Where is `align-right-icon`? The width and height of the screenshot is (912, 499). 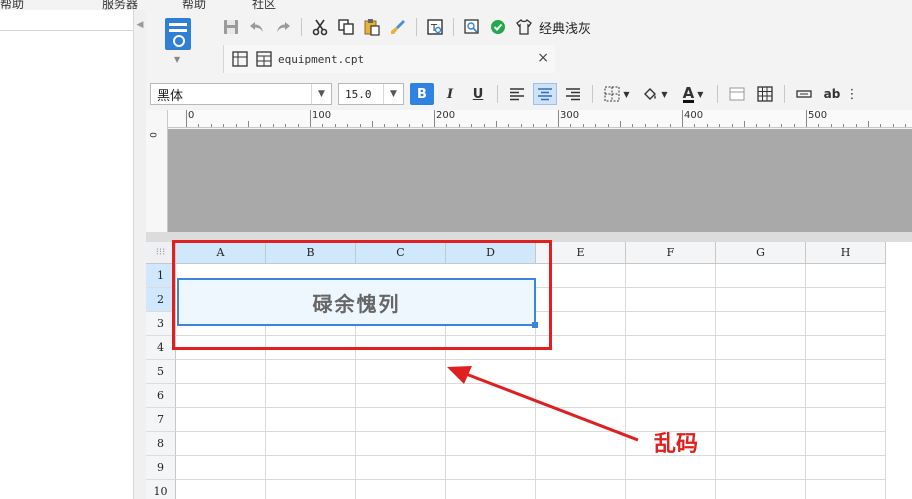
align-right-icon is located at coordinates (573, 94).